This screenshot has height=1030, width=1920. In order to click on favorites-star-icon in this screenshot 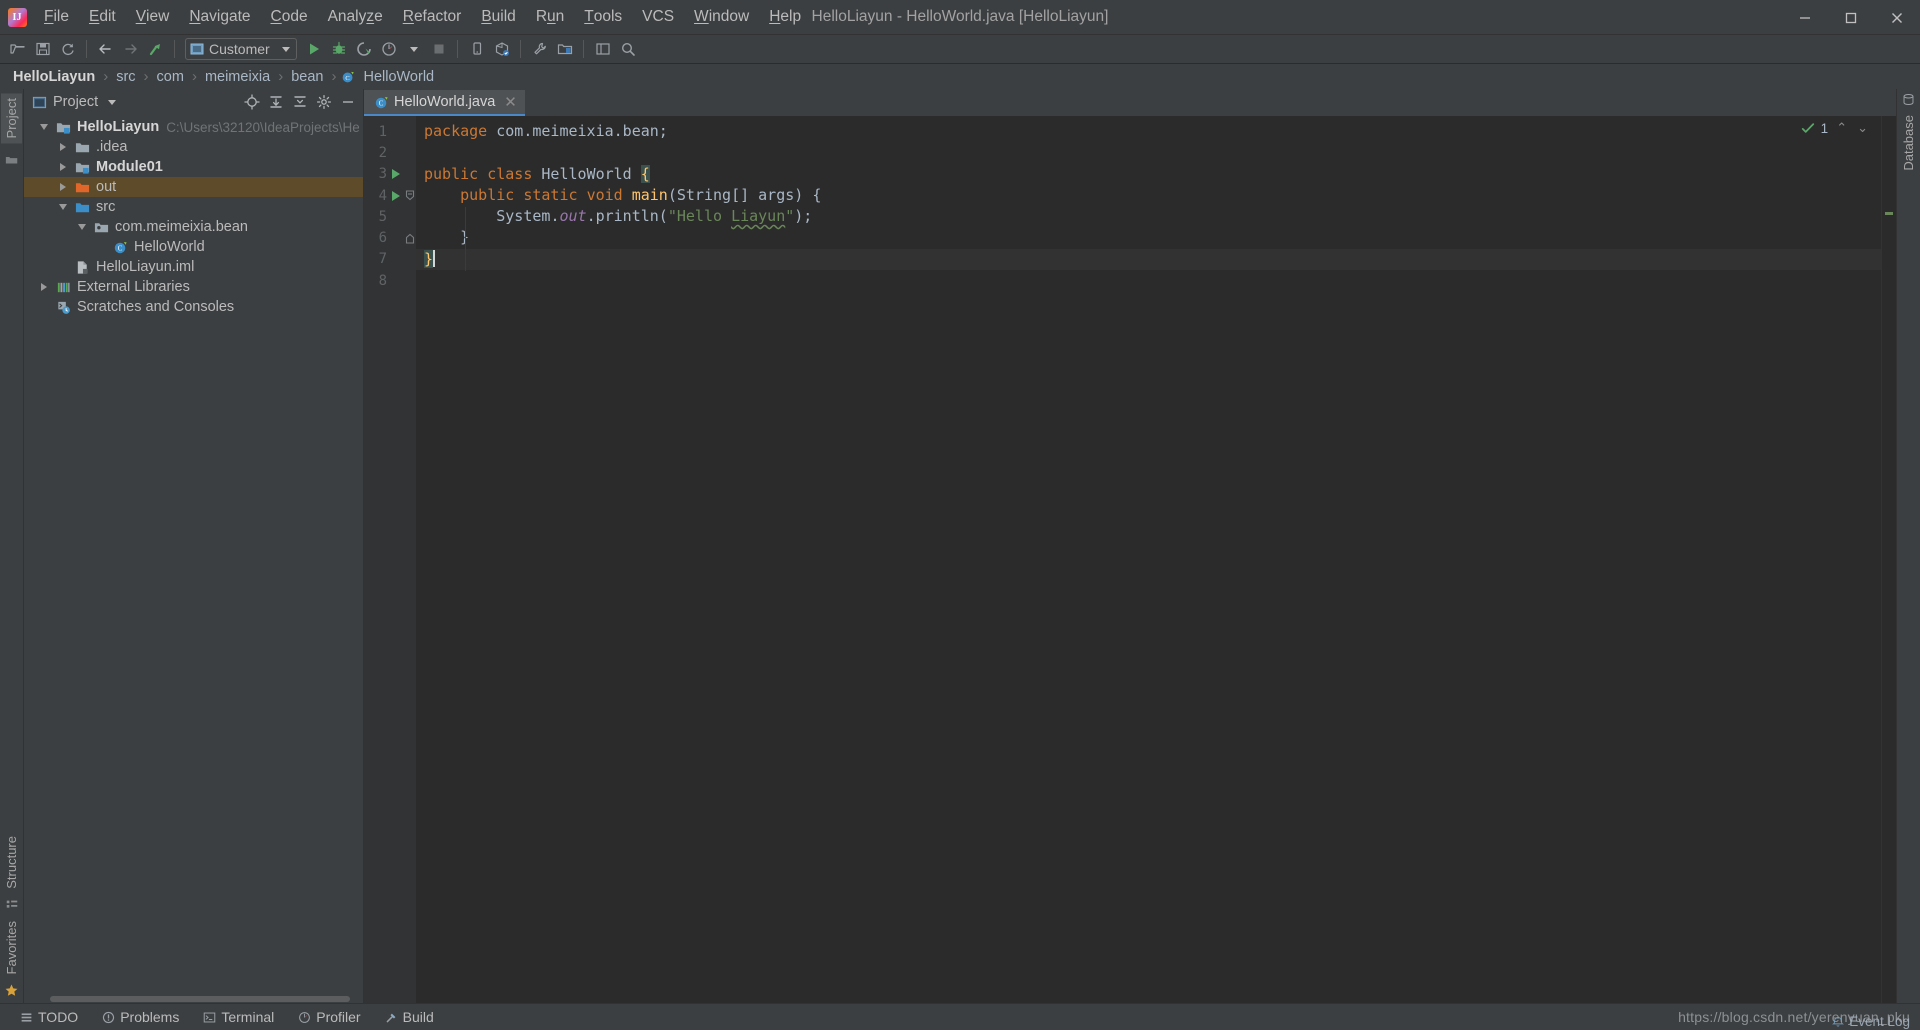, I will do `click(11, 990)`.